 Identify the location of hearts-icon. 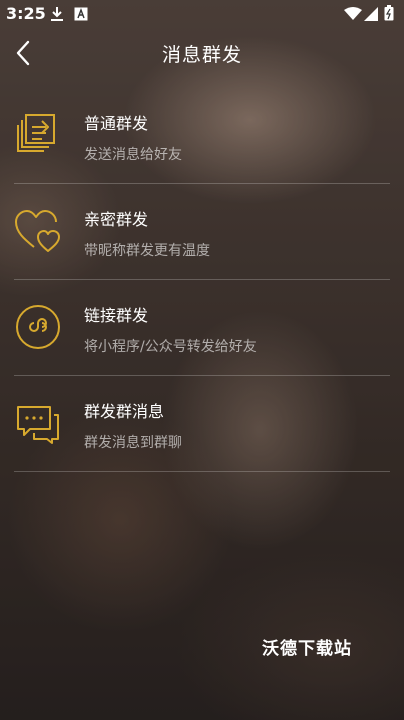
(38, 231).